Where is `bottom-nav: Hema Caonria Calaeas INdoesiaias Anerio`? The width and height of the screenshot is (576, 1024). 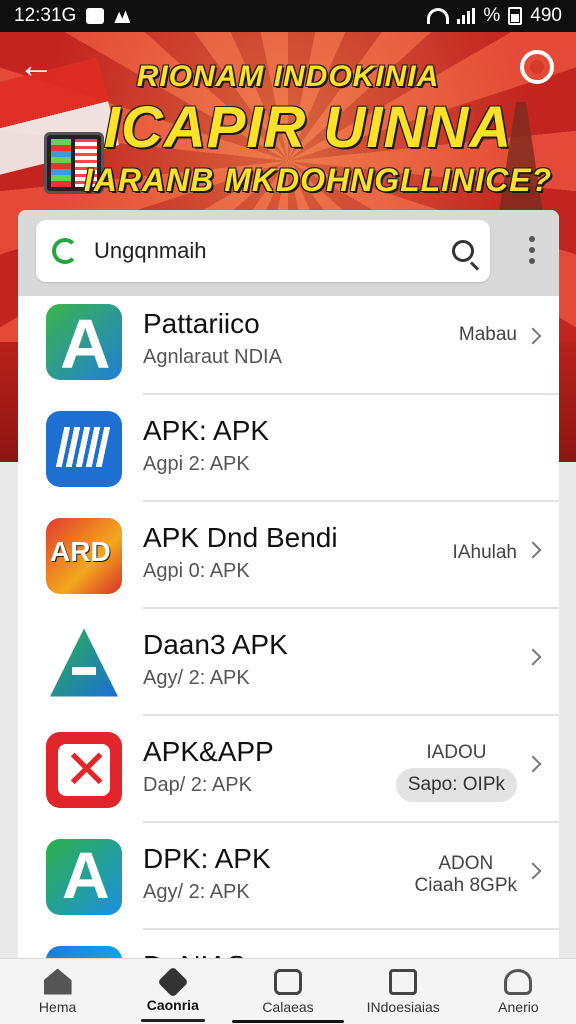 bottom-nav: Hema Caonria Calaeas INdoesiaias Anerio is located at coordinates (288, 991).